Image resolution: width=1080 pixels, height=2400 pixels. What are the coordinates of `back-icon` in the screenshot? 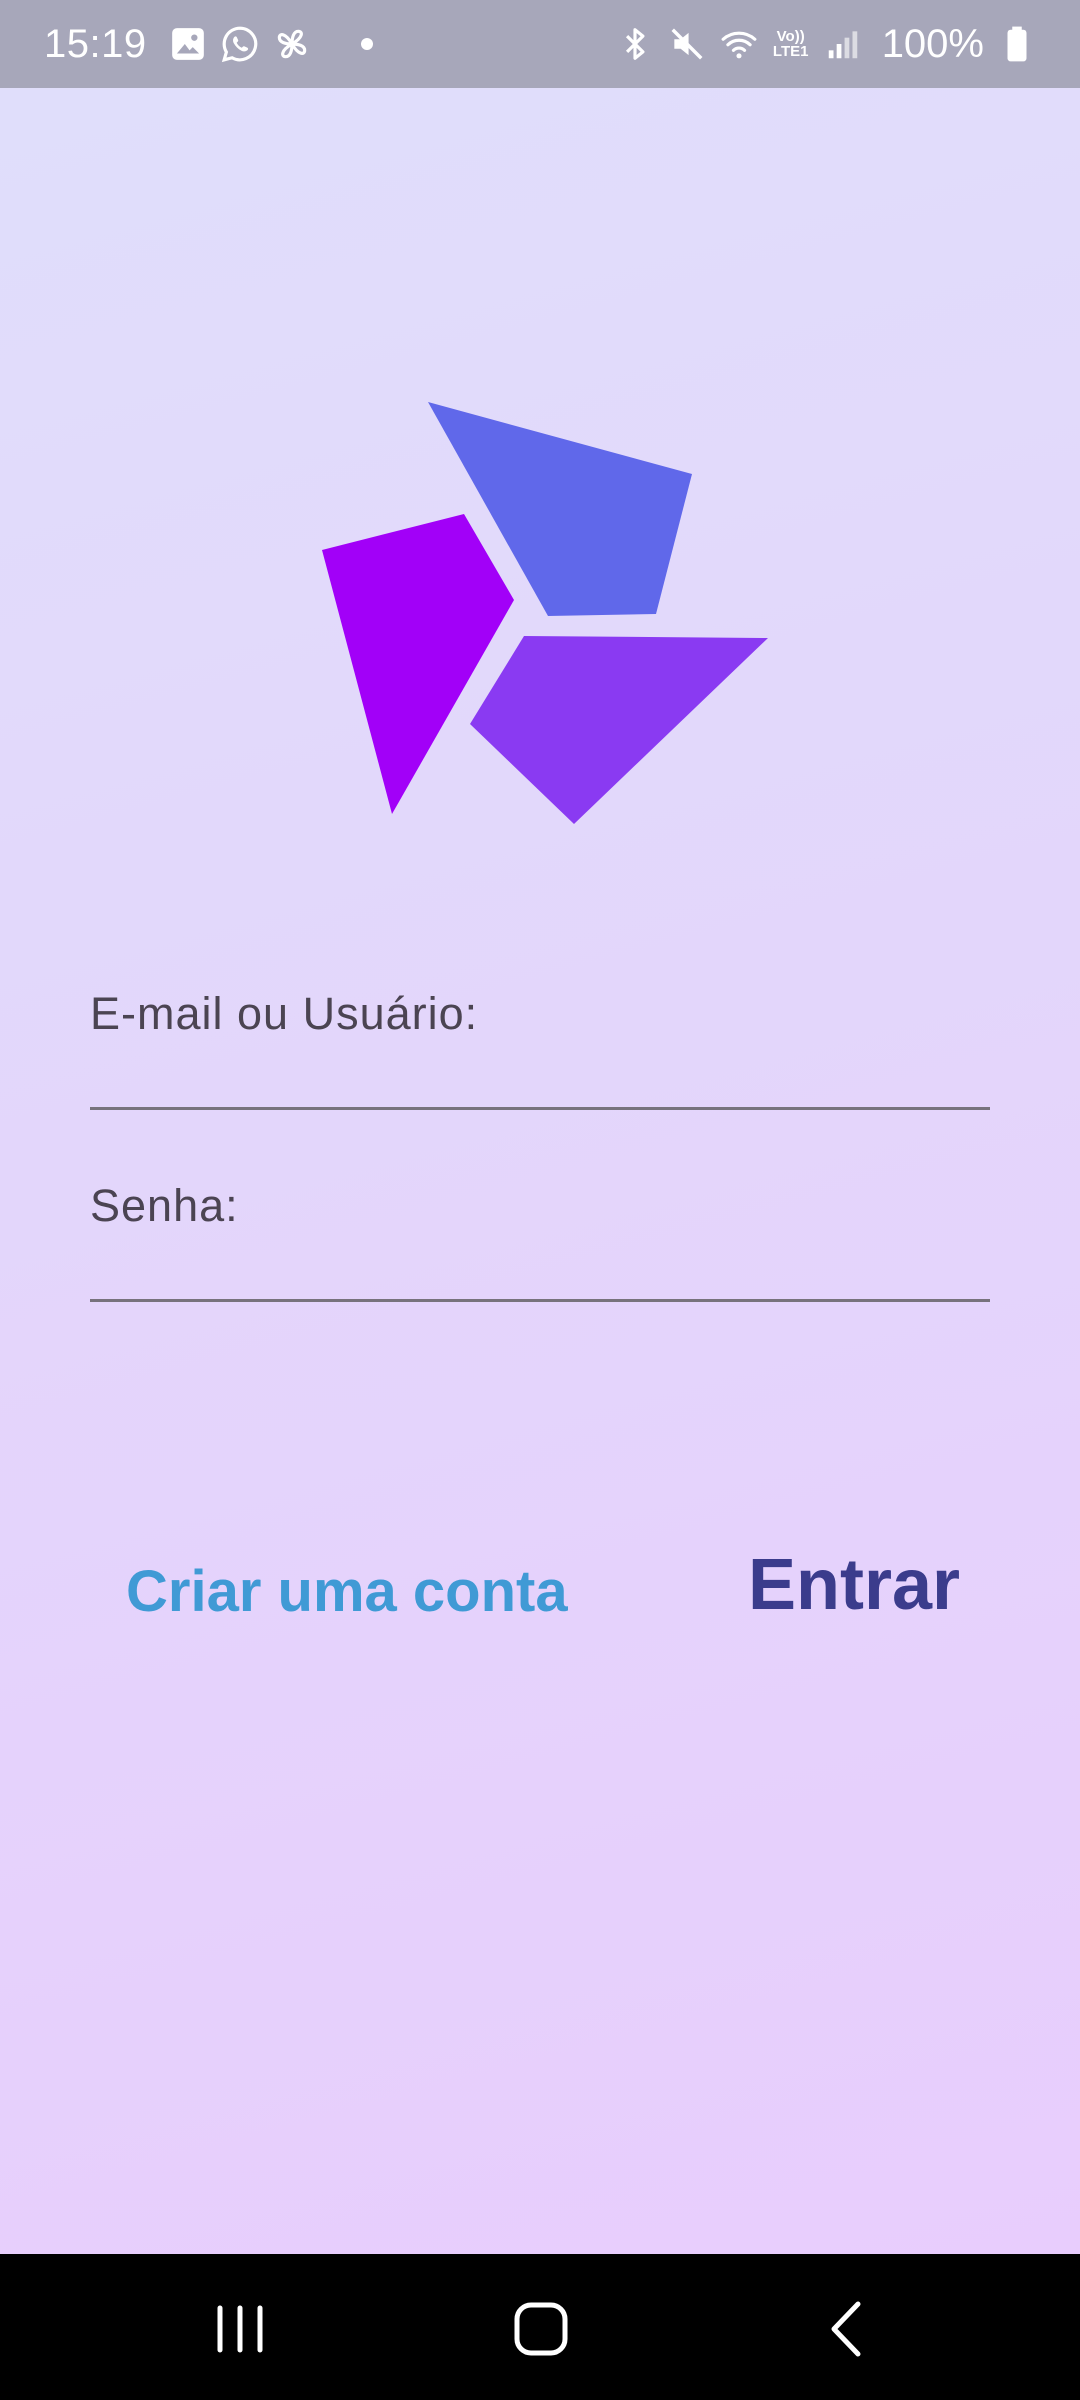 It's located at (845, 2329).